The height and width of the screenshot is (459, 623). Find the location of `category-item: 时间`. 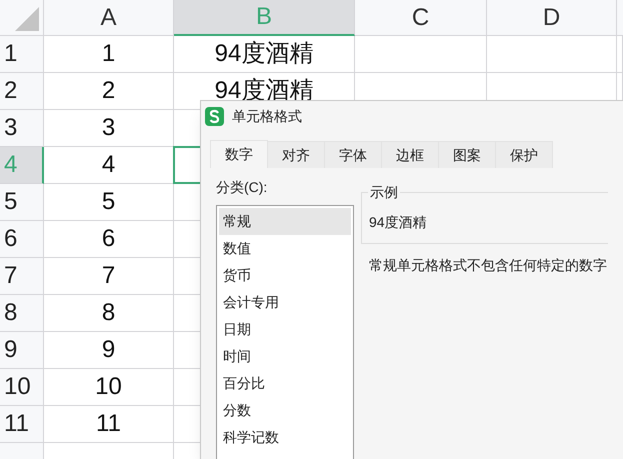

category-item: 时间 is located at coordinates (285, 356).